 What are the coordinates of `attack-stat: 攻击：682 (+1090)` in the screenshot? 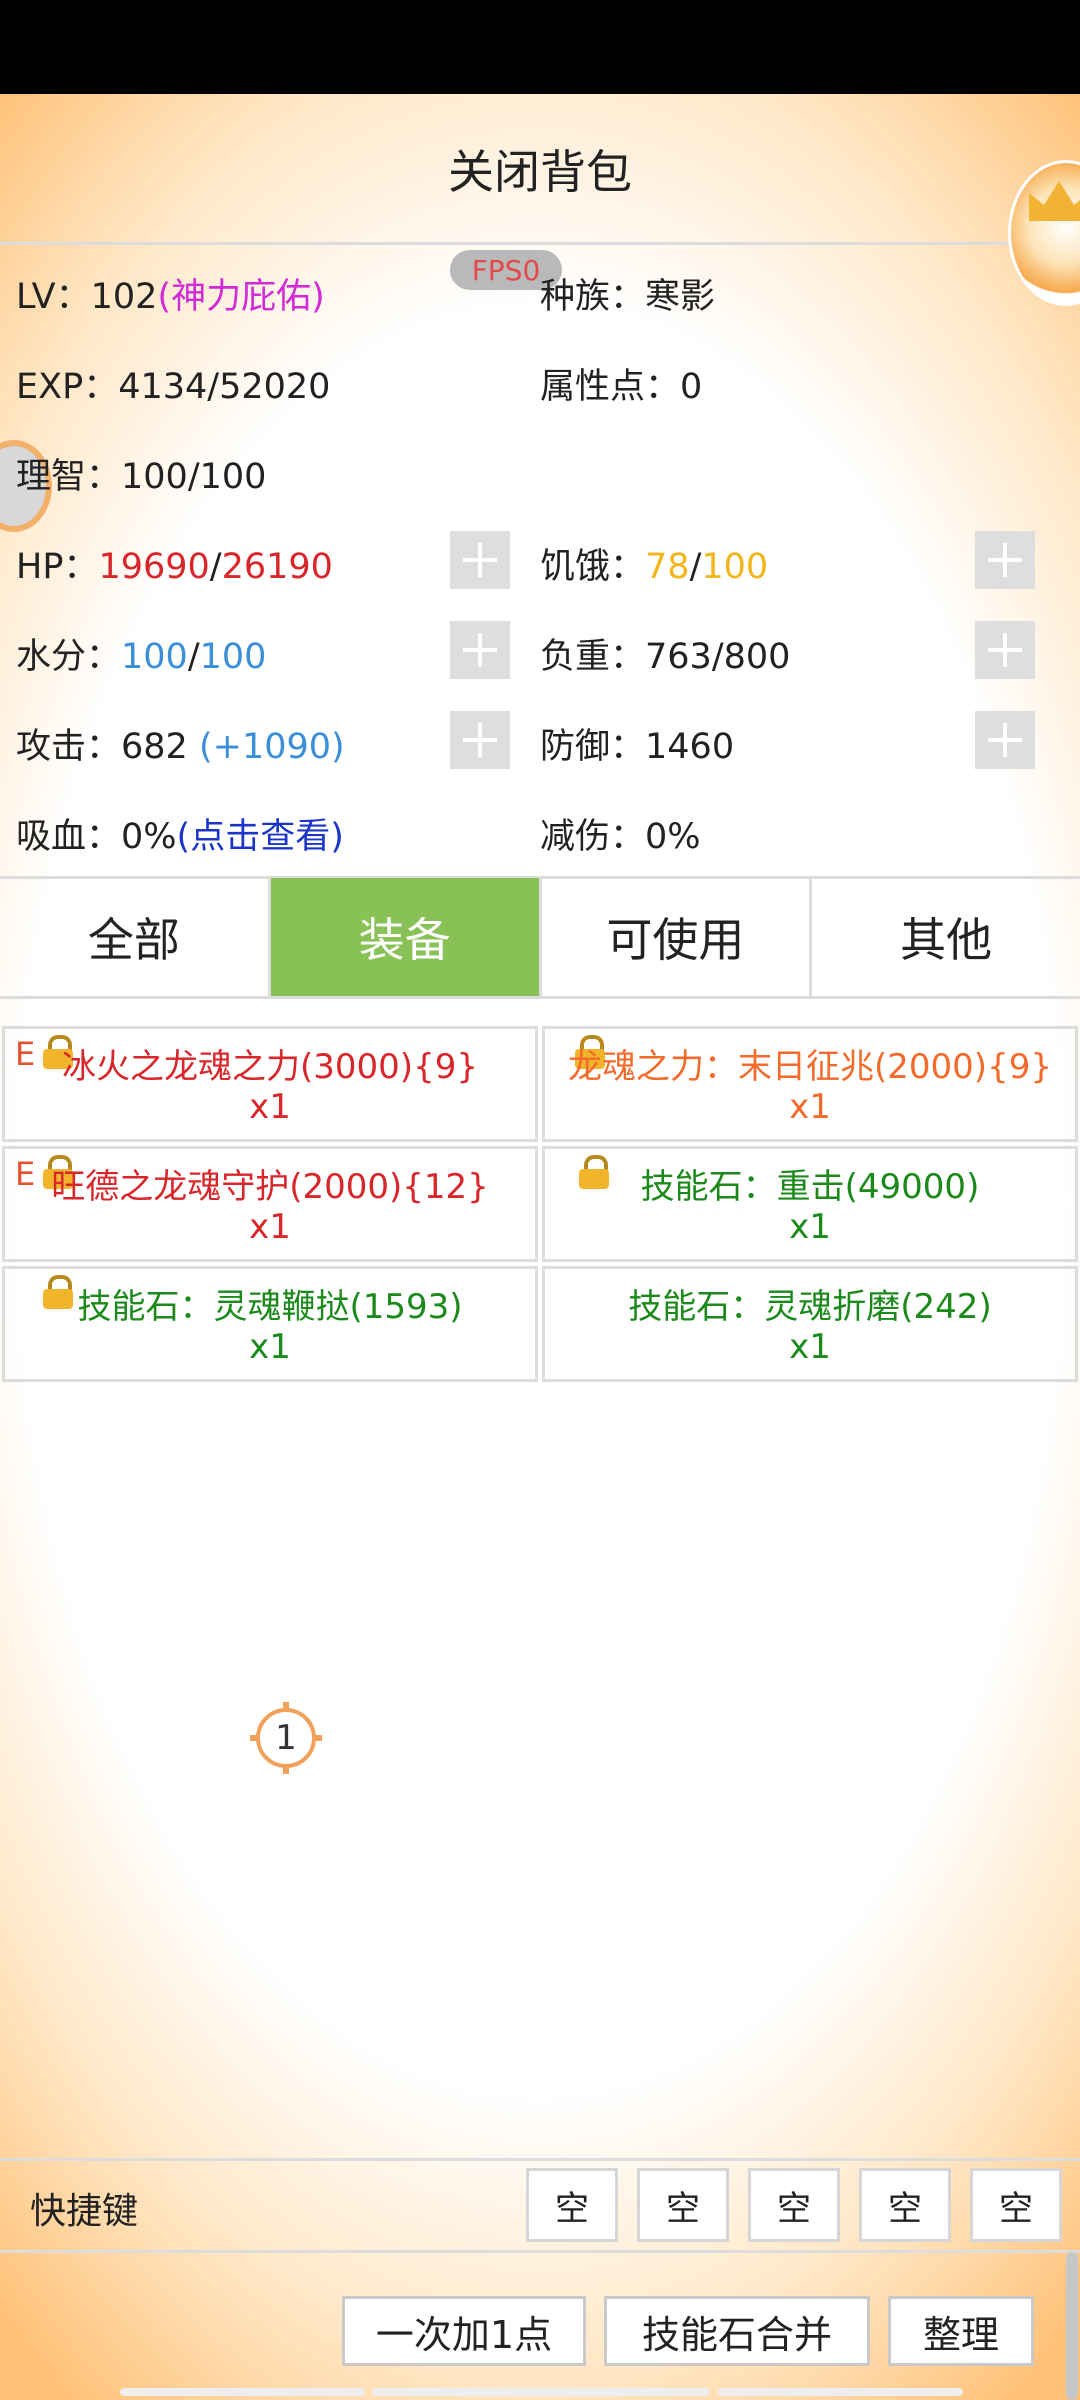 It's located at (180, 743).